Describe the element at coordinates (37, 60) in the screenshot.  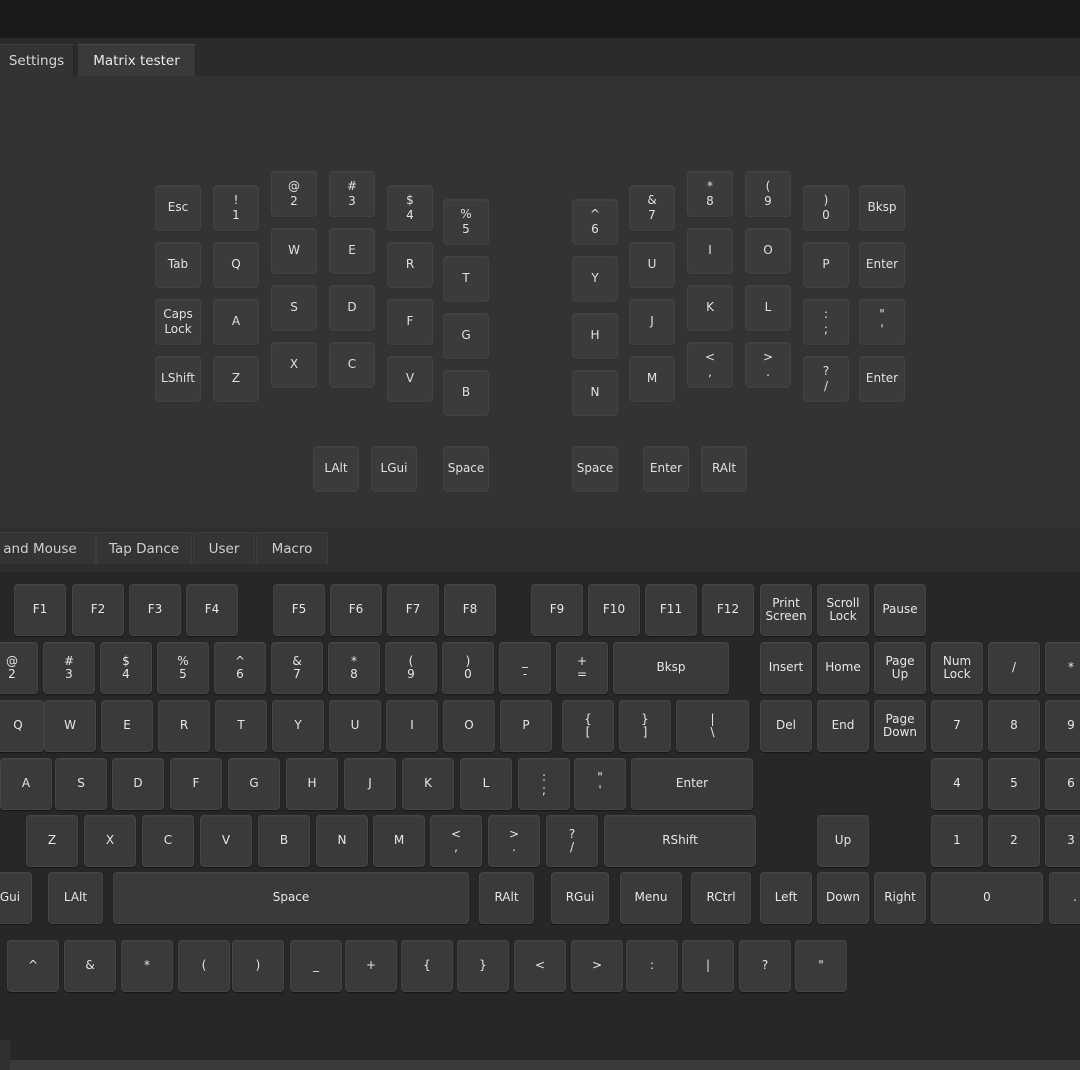
I see `tab-settings: Settings` at that location.